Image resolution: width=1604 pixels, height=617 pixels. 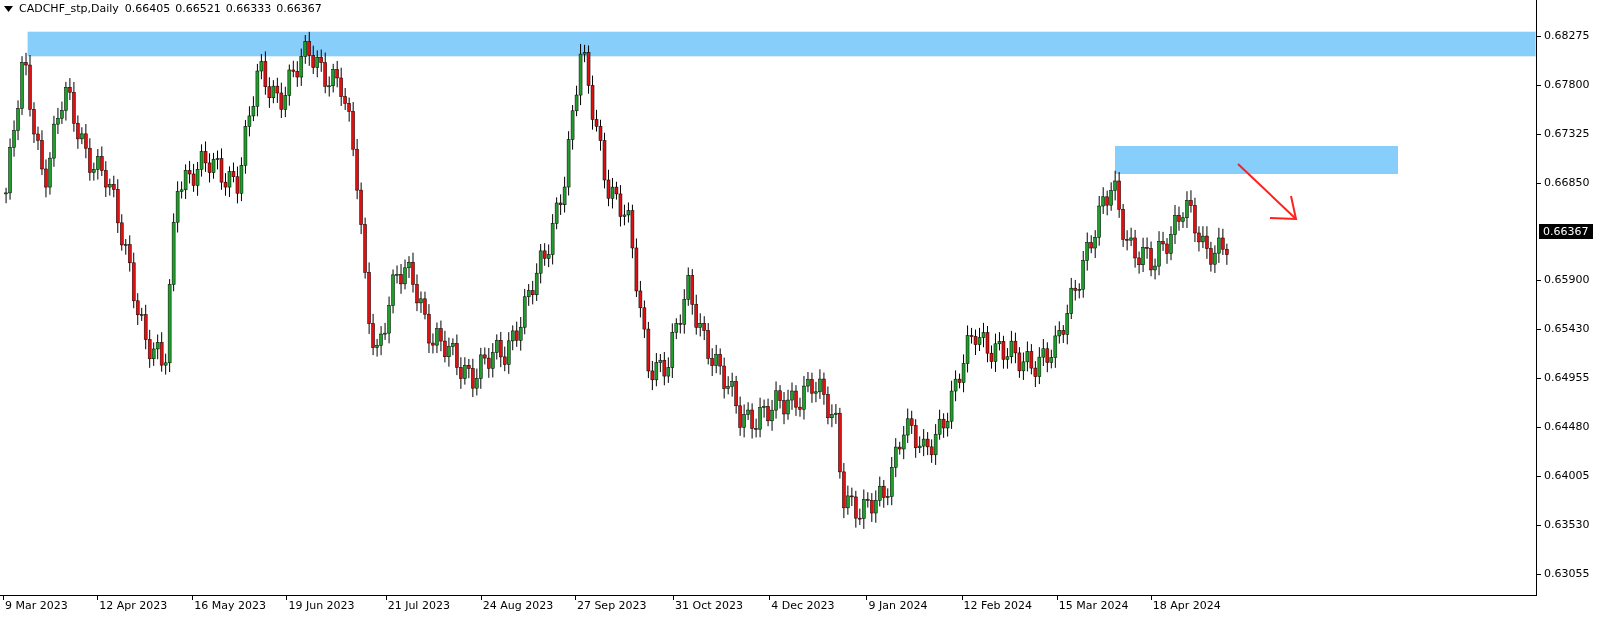 I want to click on date-label: 12 Feb 2024, so click(x=998, y=605).